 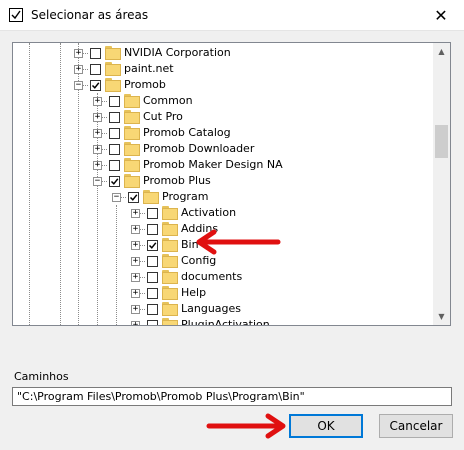 What do you see at coordinates (145, 84) in the screenshot?
I see `tree-item-label: Promob` at bounding box center [145, 84].